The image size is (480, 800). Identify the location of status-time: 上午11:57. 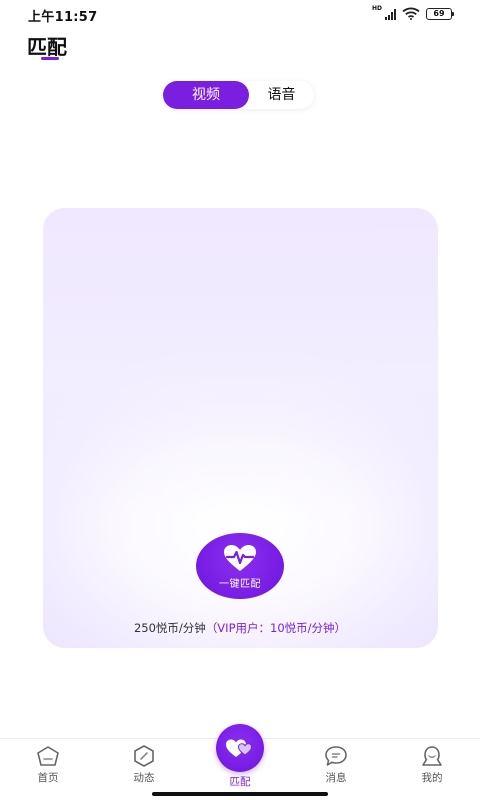
(63, 17).